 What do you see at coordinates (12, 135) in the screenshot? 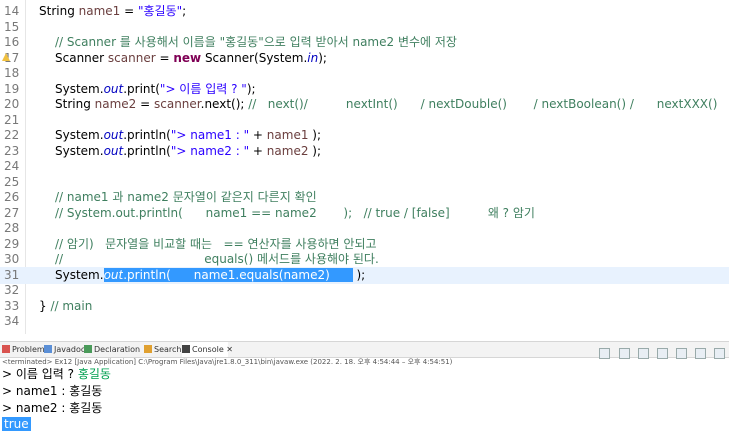
I see `line-number: 22` at bounding box center [12, 135].